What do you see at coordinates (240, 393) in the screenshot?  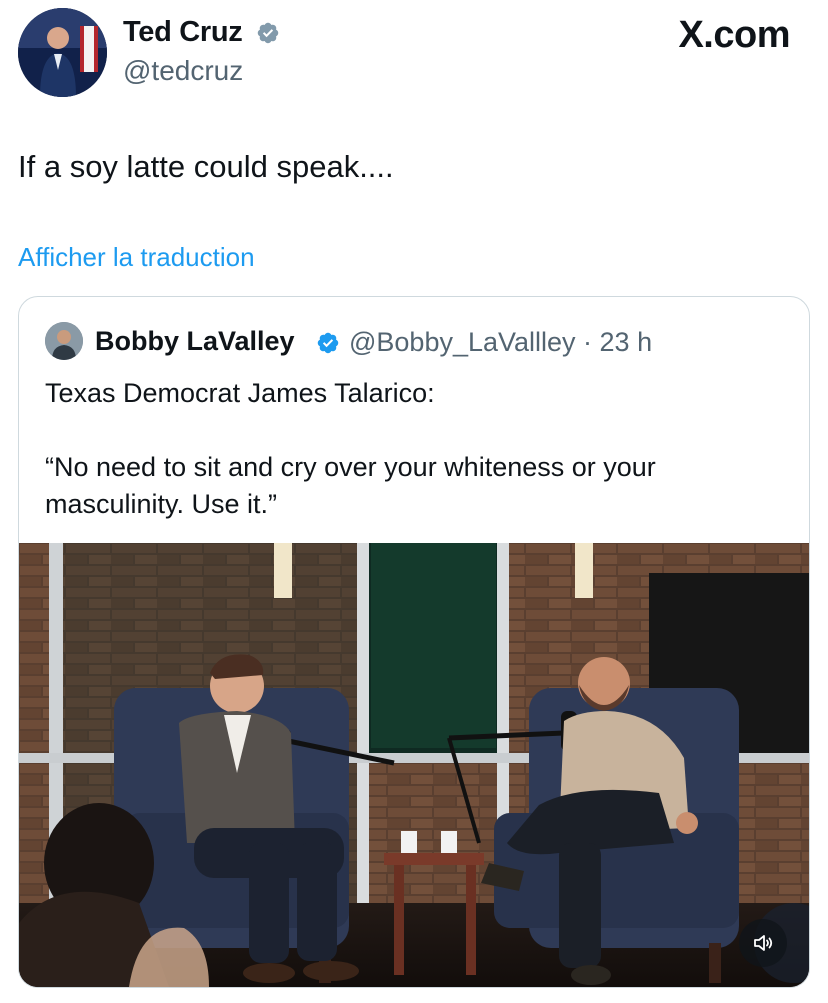 I see `quoted-text-line: Texas Democrat James Talarico:` at bounding box center [240, 393].